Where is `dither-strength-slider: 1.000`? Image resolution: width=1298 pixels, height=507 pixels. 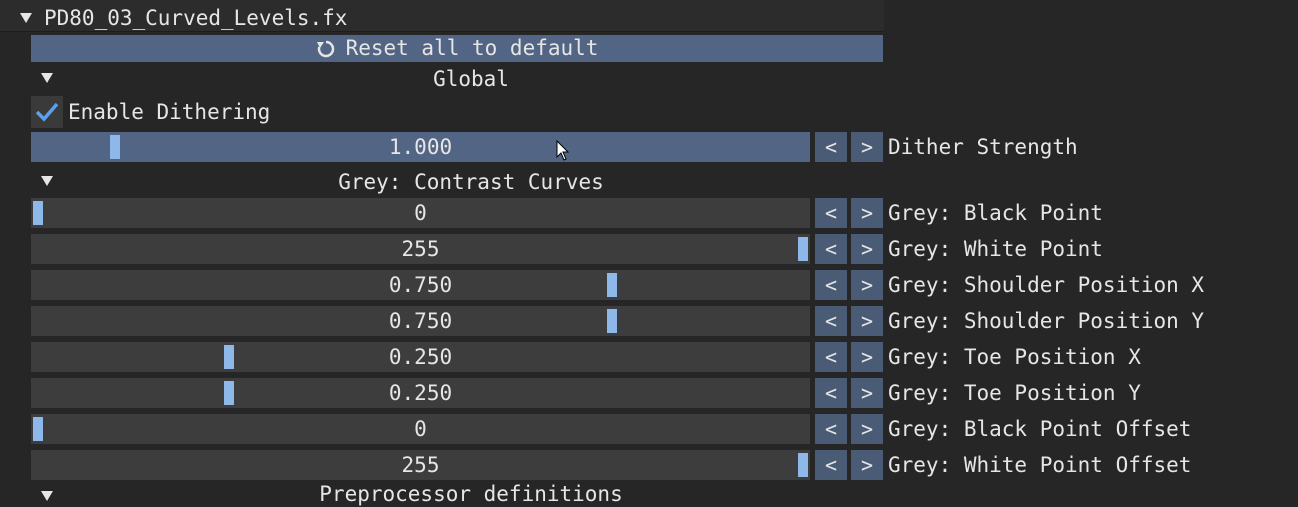
dither-strength-slider: 1.000 is located at coordinates (420, 147).